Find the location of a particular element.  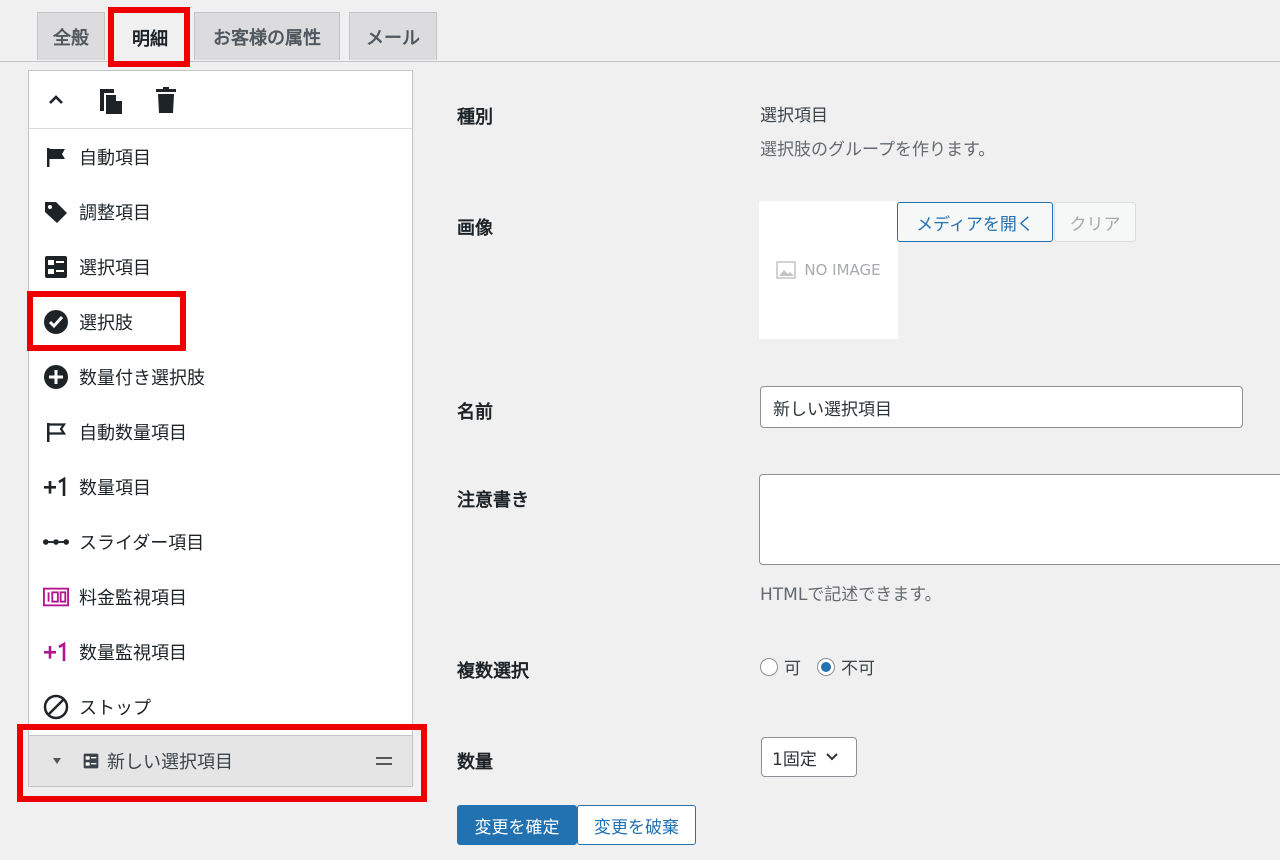

check-circle-icon is located at coordinates (56, 322).